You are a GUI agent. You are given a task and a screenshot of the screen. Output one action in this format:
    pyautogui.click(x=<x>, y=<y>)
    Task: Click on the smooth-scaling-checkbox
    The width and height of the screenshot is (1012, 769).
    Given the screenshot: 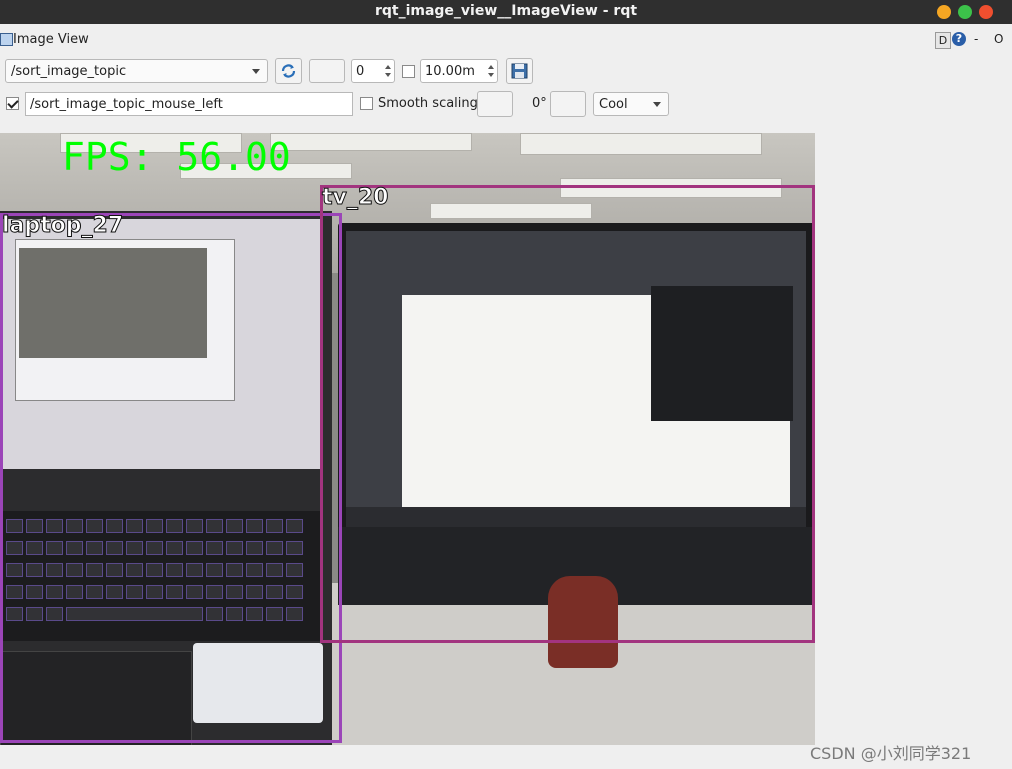 What is the action you would take?
    pyautogui.click(x=366, y=103)
    